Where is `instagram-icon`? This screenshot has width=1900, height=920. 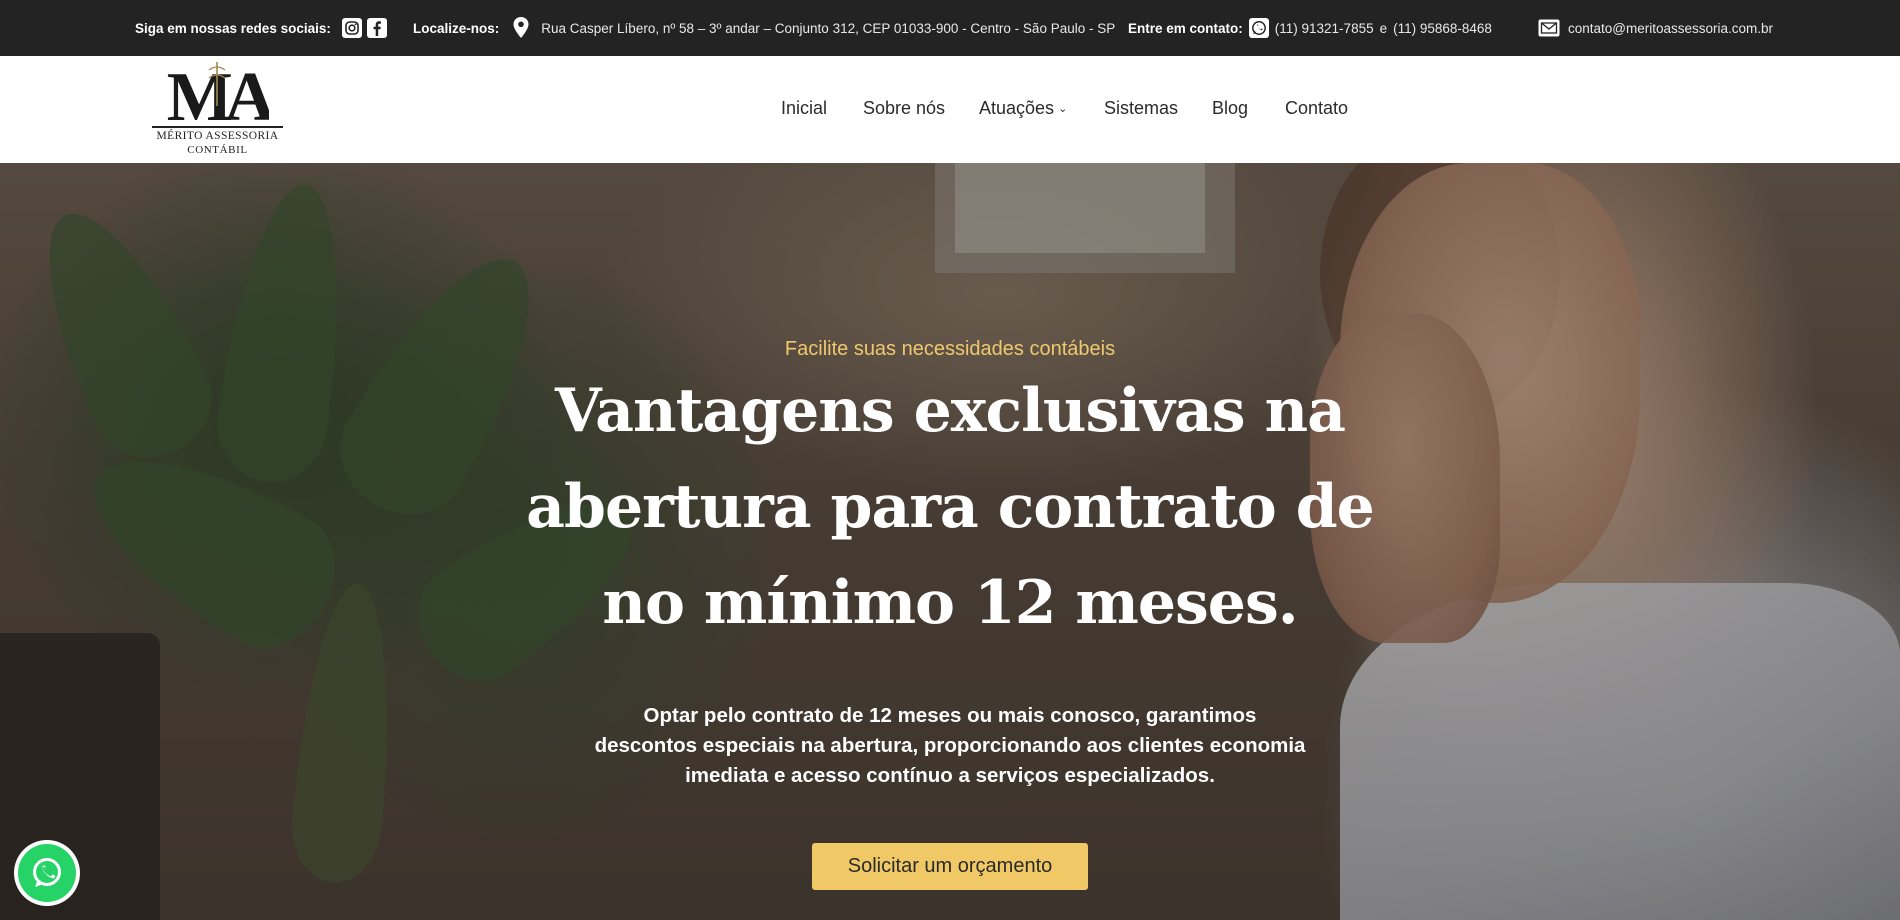 instagram-icon is located at coordinates (351, 28).